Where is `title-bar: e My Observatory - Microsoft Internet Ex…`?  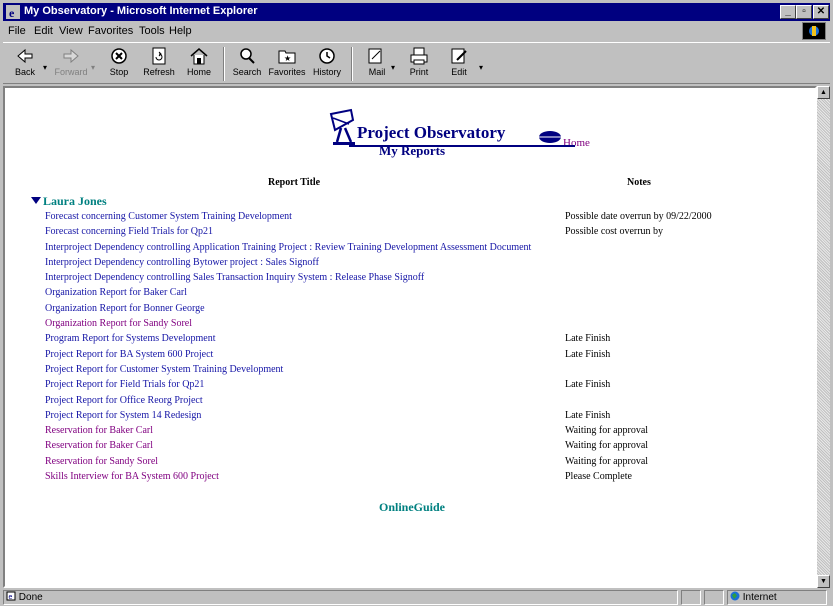 title-bar: e My Observatory - Microsoft Internet Ex… is located at coordinates (416, 12).